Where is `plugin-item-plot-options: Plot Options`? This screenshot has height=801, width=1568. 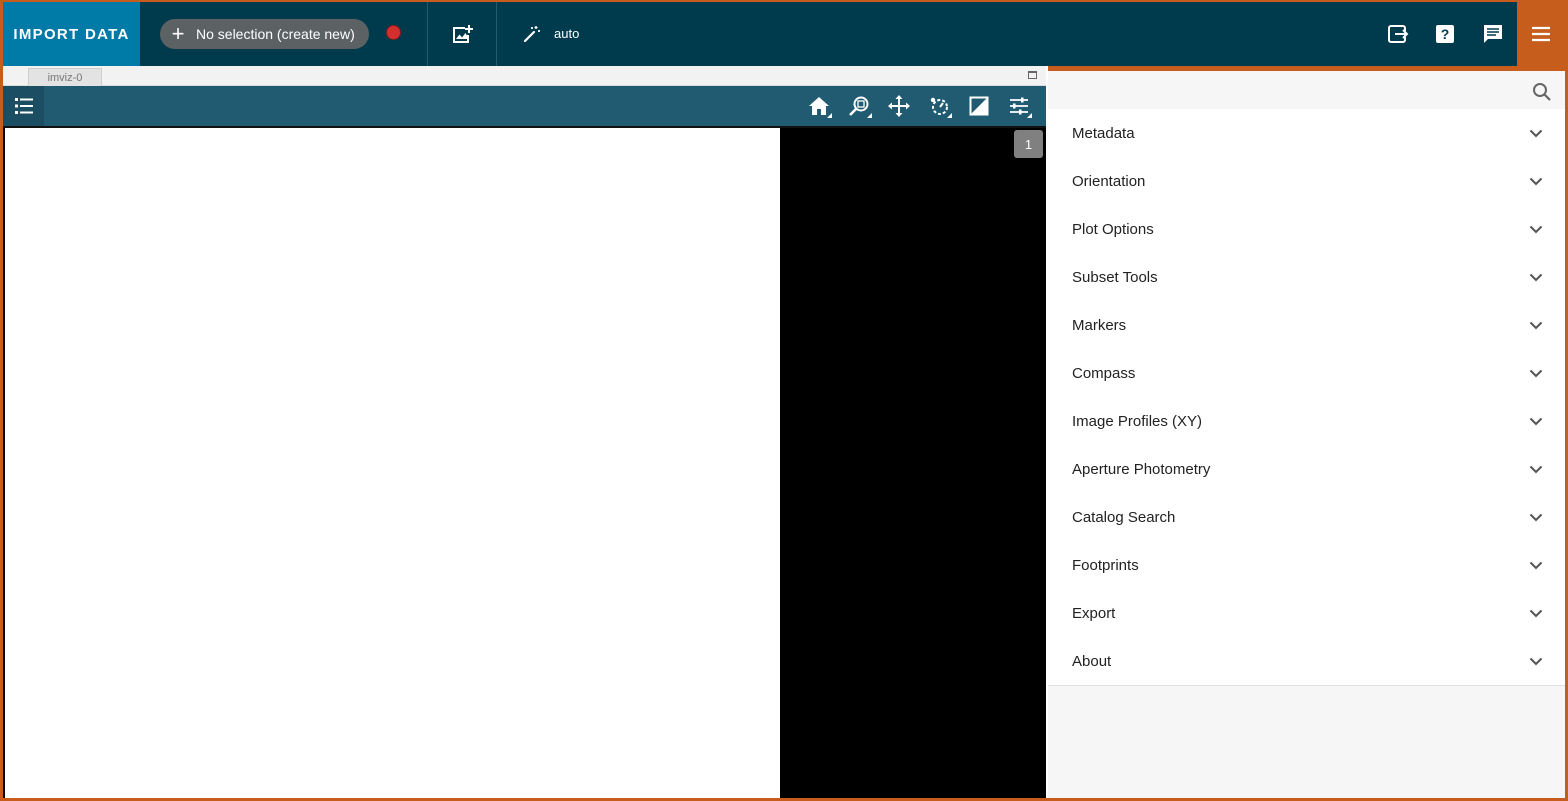 plugin-item-plot-options: Plot Options is located at coordinates (1306, 229).